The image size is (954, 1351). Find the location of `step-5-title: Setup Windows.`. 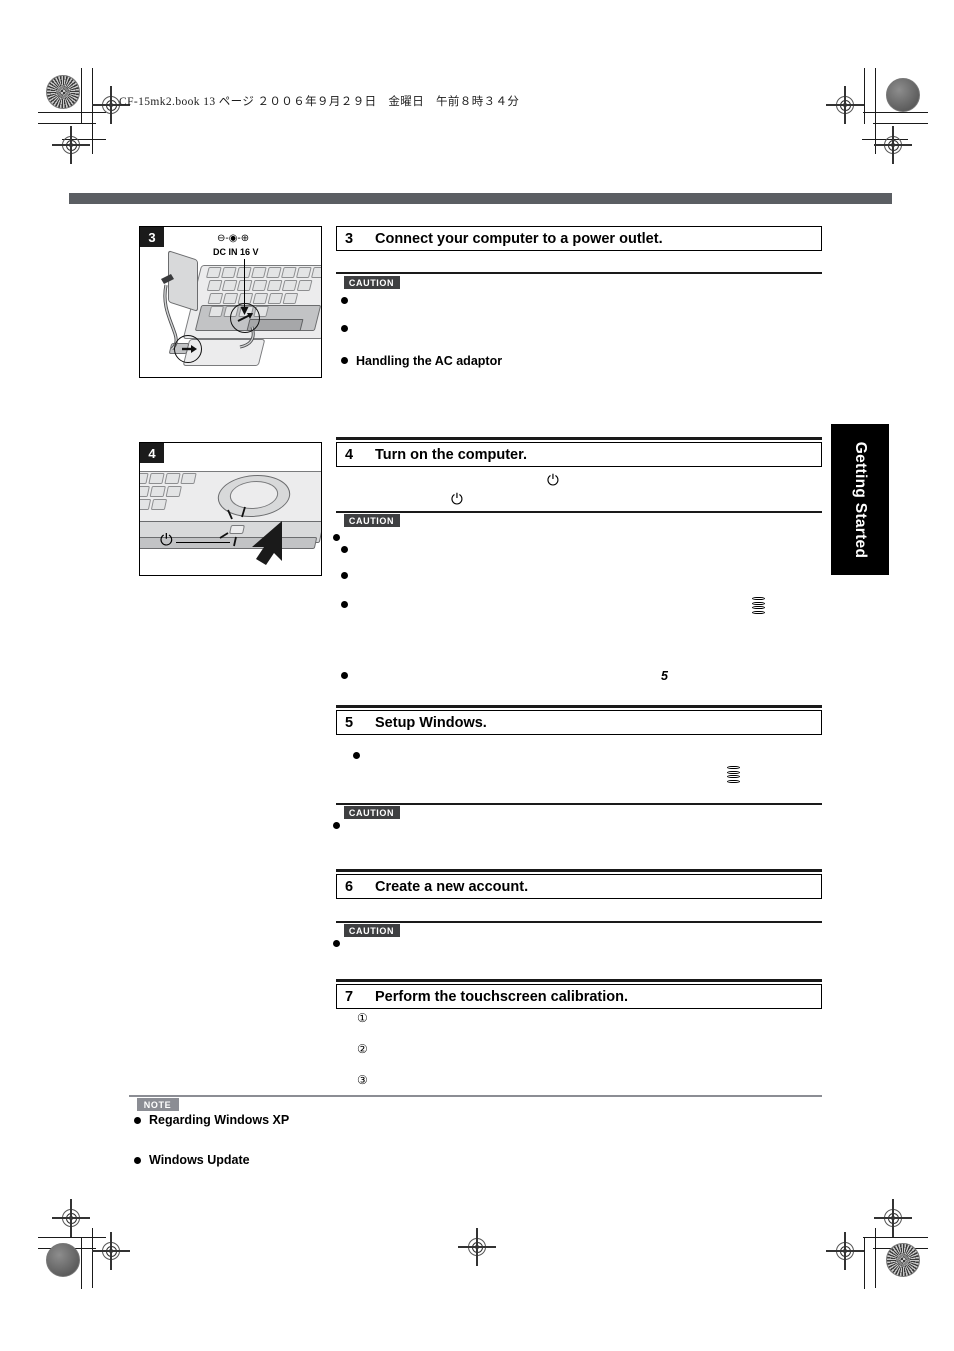

step-5-title: Setup Windows. is located at coordinates (431, 722).